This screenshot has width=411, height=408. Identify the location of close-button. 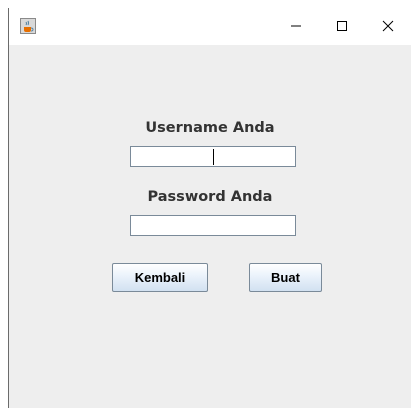
(388, 26).